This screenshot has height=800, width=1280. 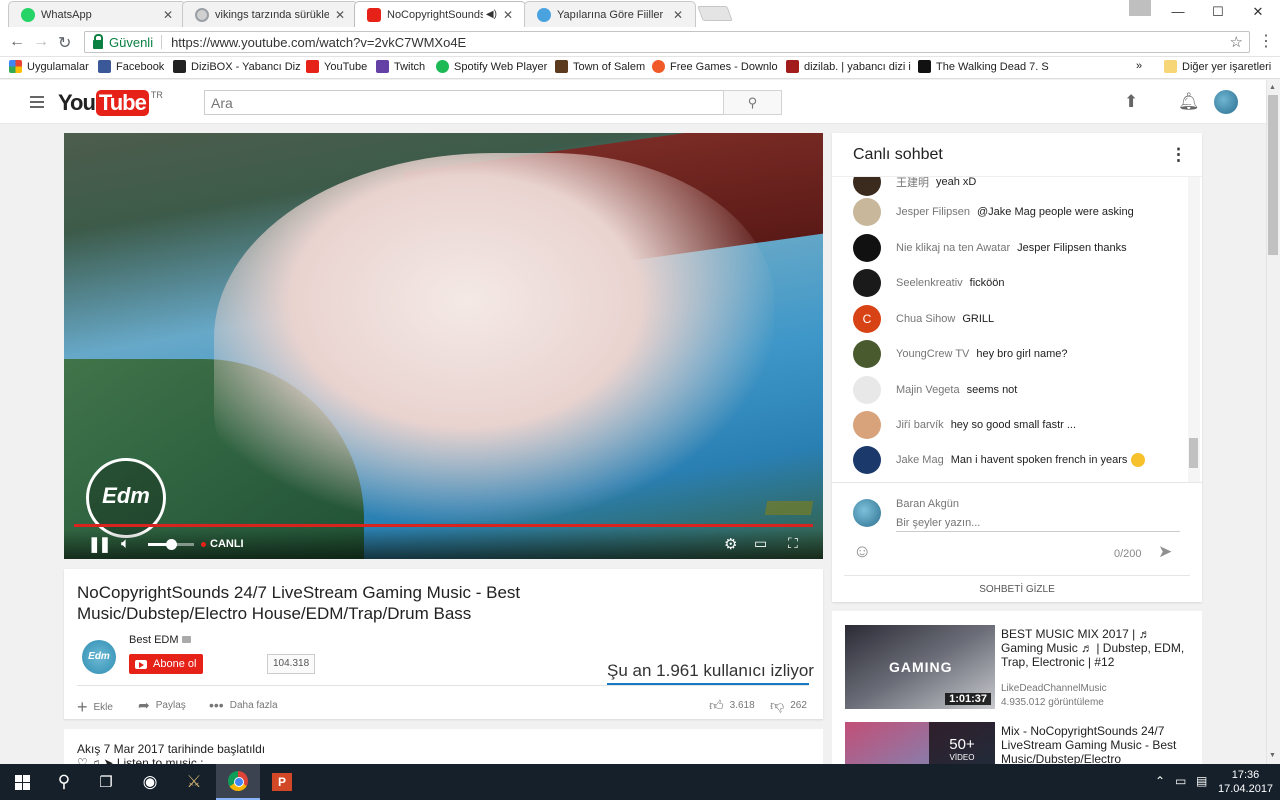 I want to click on fullscreen-icon: ⛶, so click(x=793, y=543).